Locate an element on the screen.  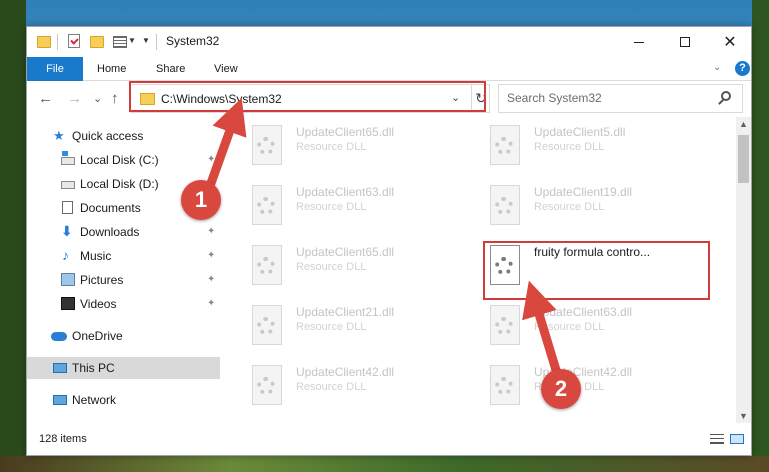
sidebar-item-this-pc: This PC is located at coordinates (123, 368).